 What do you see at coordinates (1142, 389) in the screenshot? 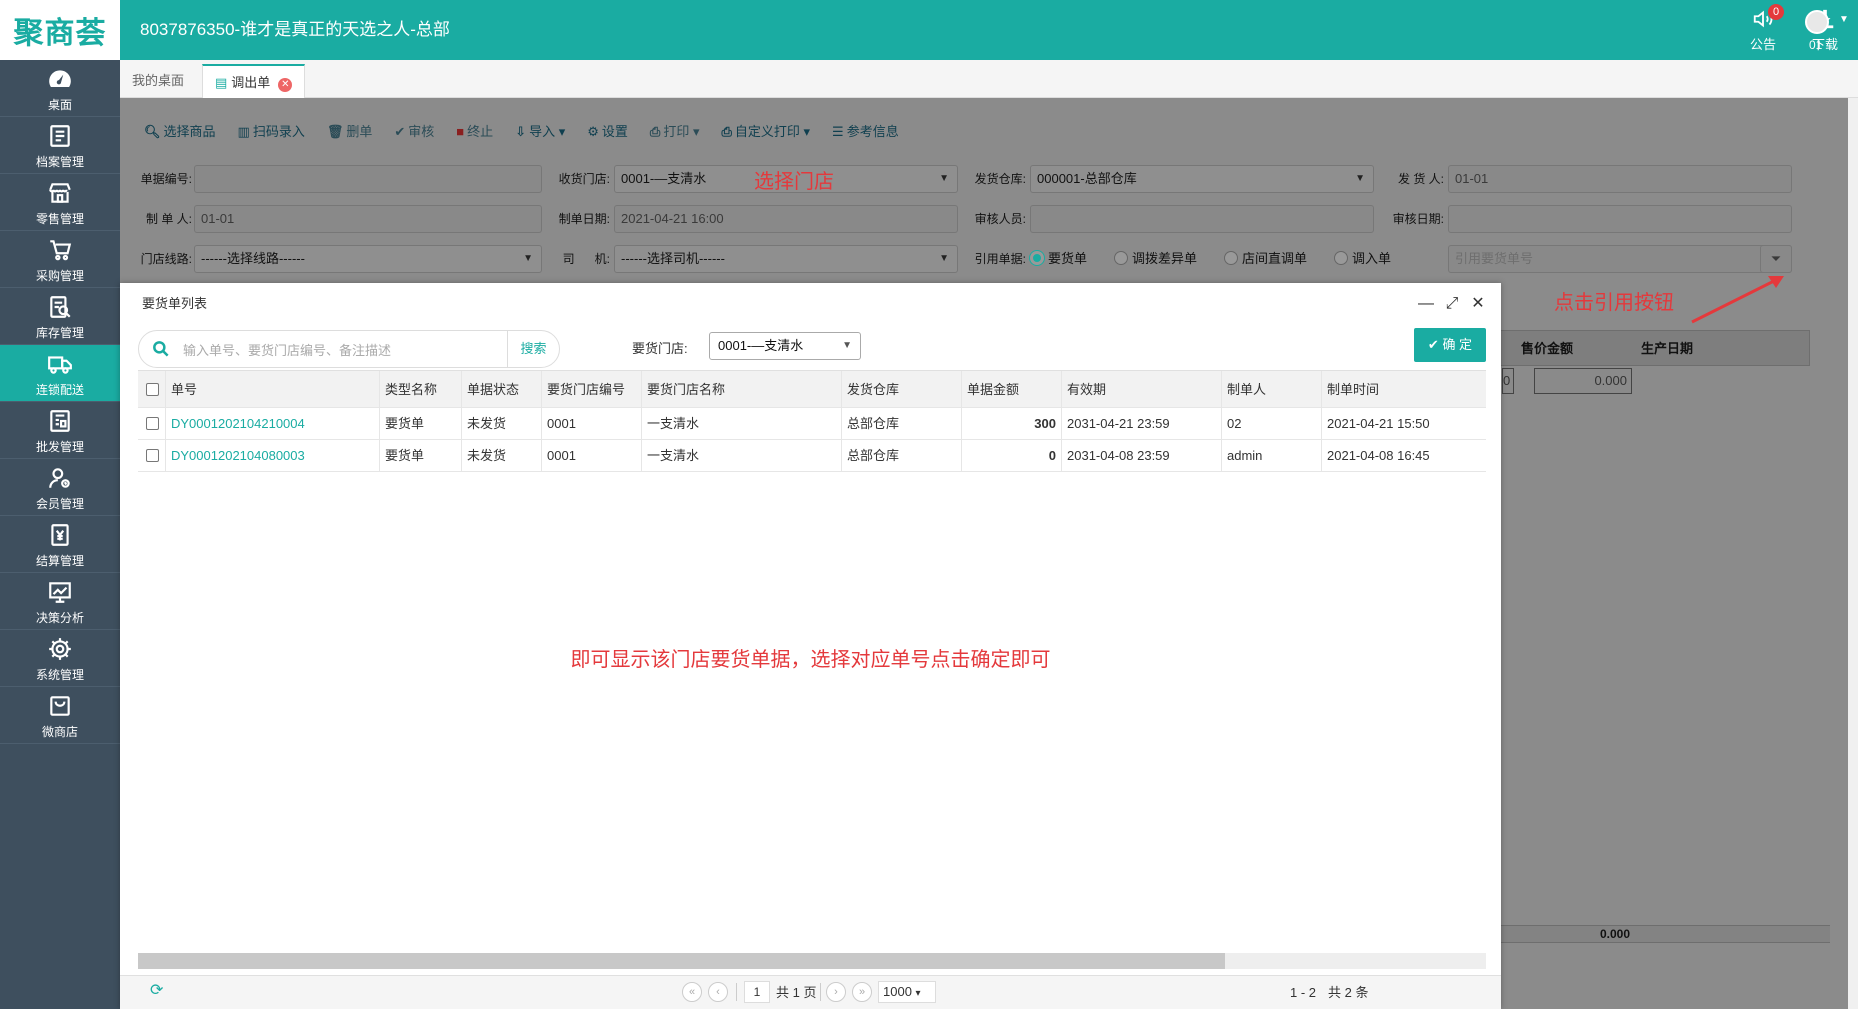
I see `col-valid: 有效期` at bounding box center [1142, 389].